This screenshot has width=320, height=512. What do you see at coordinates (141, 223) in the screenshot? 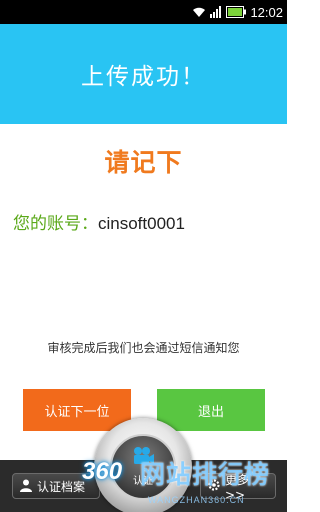
I see `account-value: cinsoft0001` at bounding box center [141, 223].